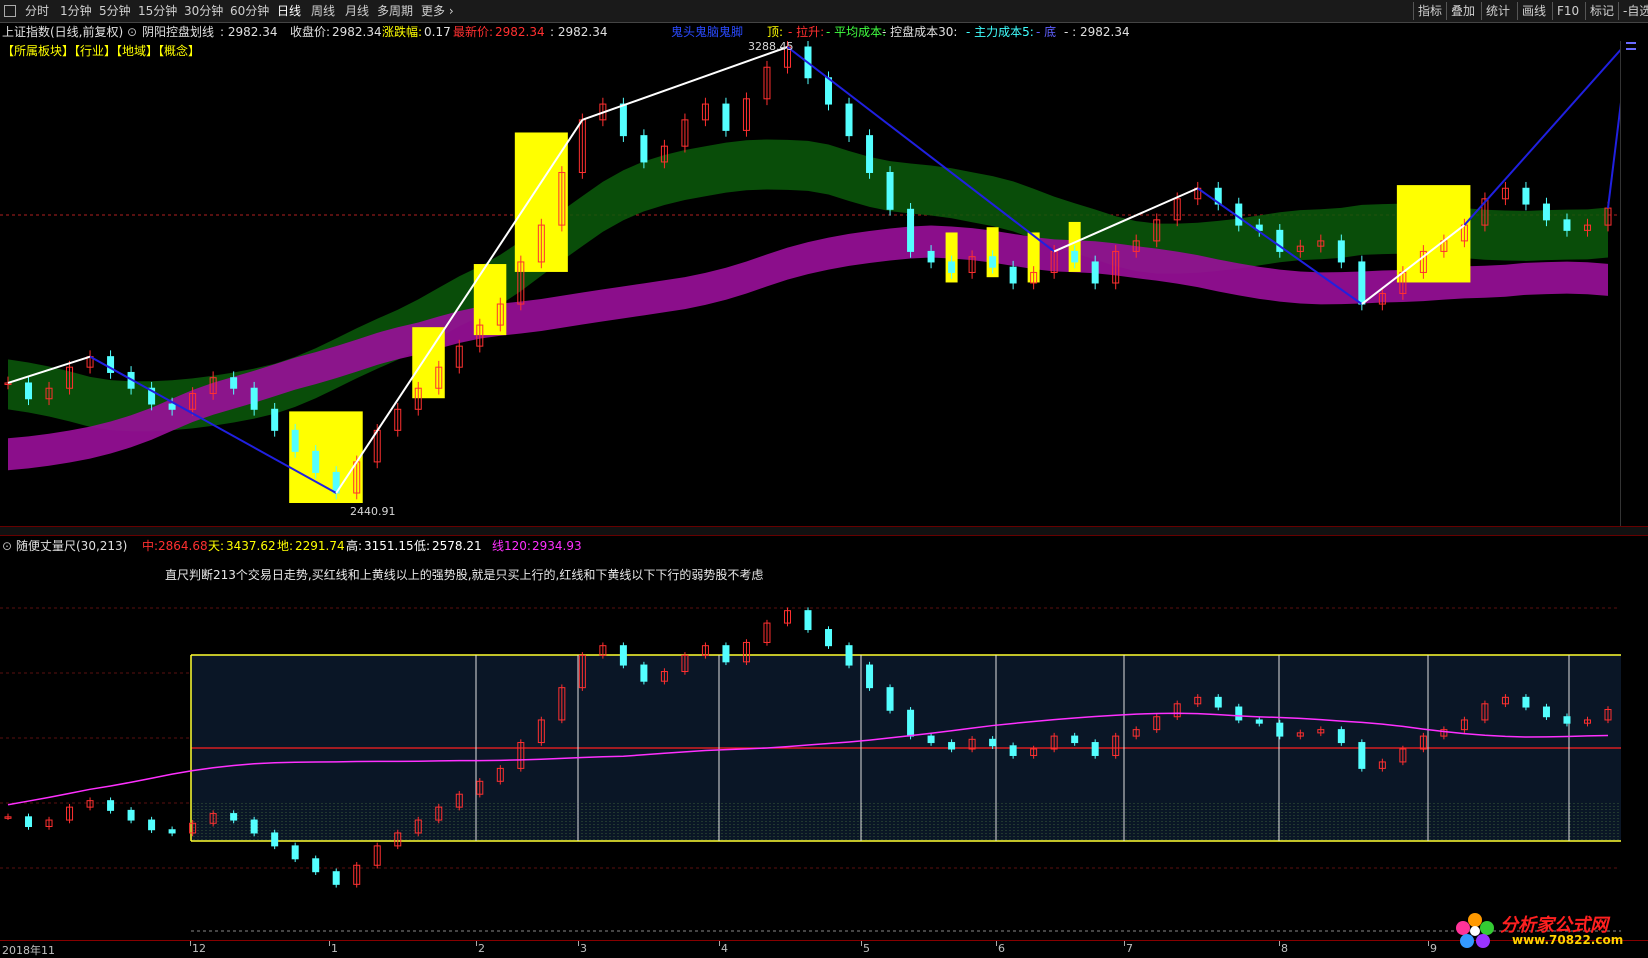  What do you see at coordinates (824, 531) in the screenshot?
I see `pane-divider` at bounding box center [824, 531].